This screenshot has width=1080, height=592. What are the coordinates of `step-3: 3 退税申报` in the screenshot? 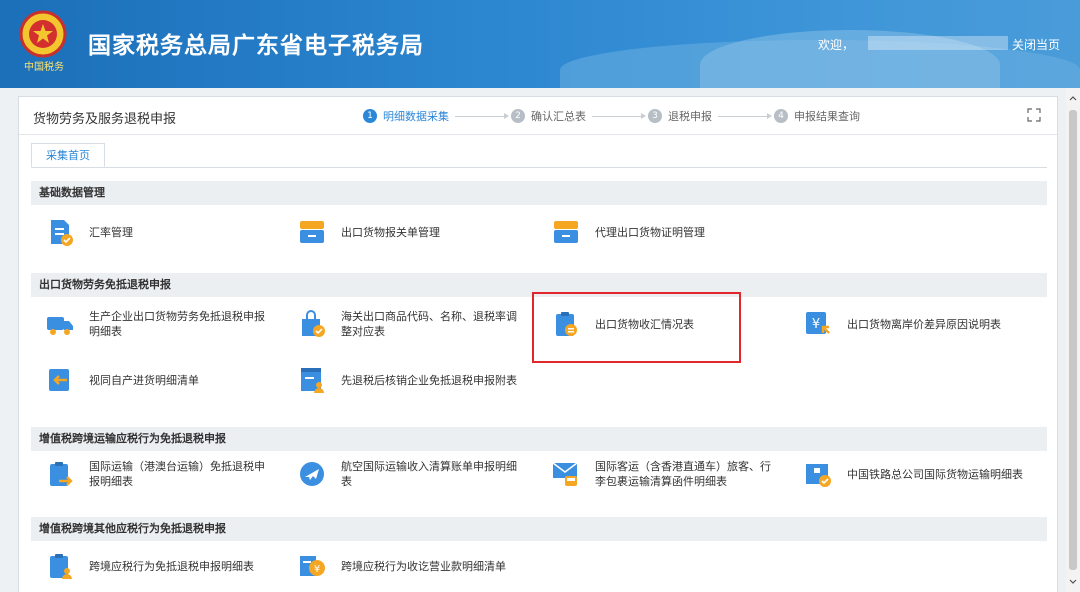 It's located at (680, 116).